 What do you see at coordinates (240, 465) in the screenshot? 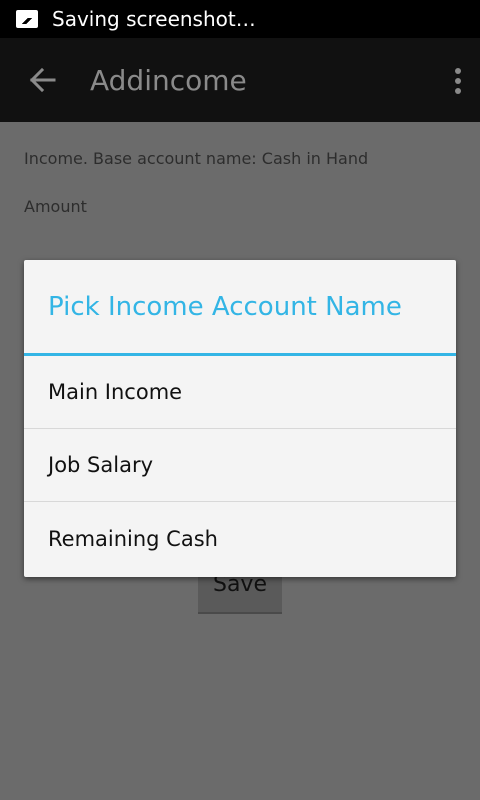
I see `list-item-job-salary: Job Salary` at bounding box center [240, 465].